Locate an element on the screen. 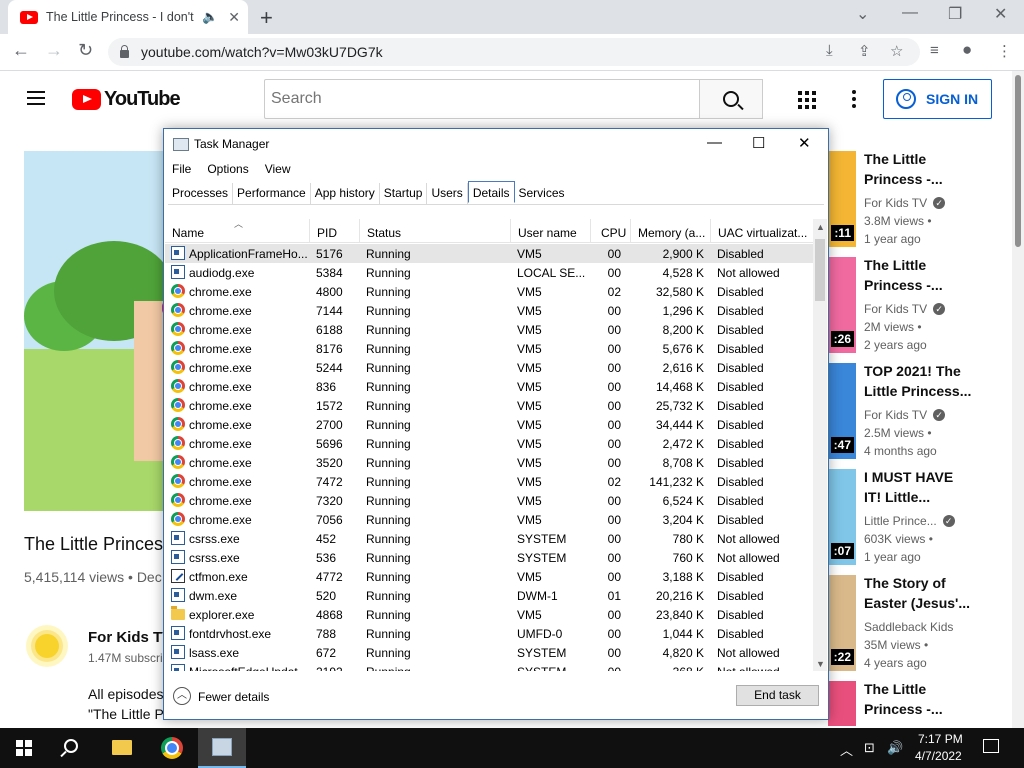 The width and height of the screenshot is (1024, 768). recommendation-channel: Saddleback Kids is located at coordinates (908, 627).